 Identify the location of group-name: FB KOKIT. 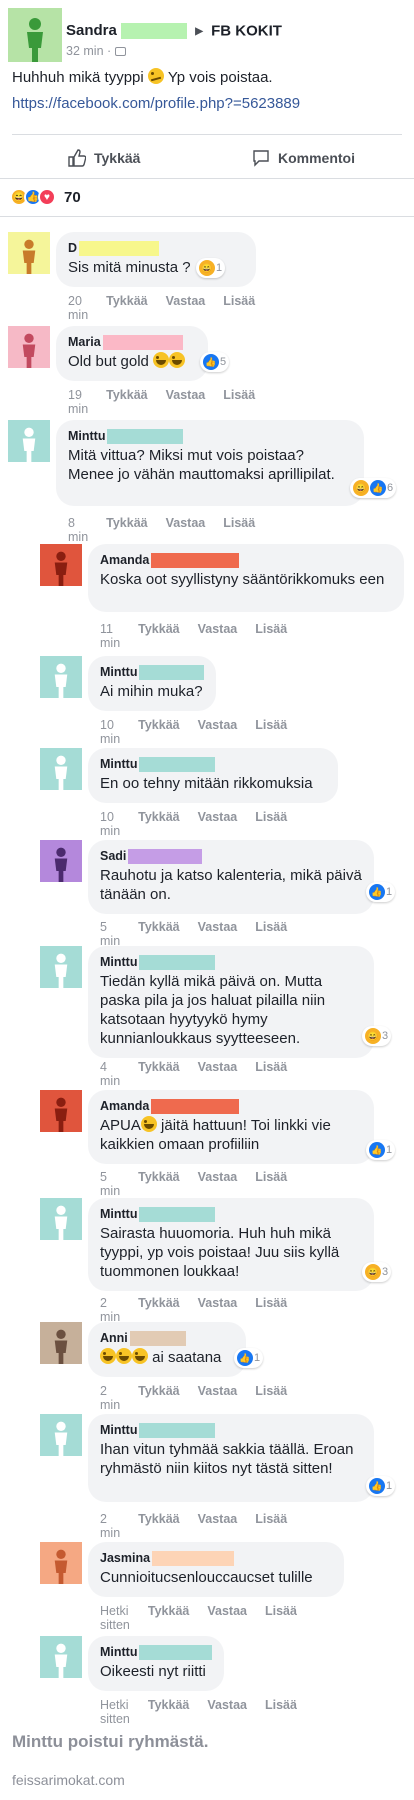
(246, 31).